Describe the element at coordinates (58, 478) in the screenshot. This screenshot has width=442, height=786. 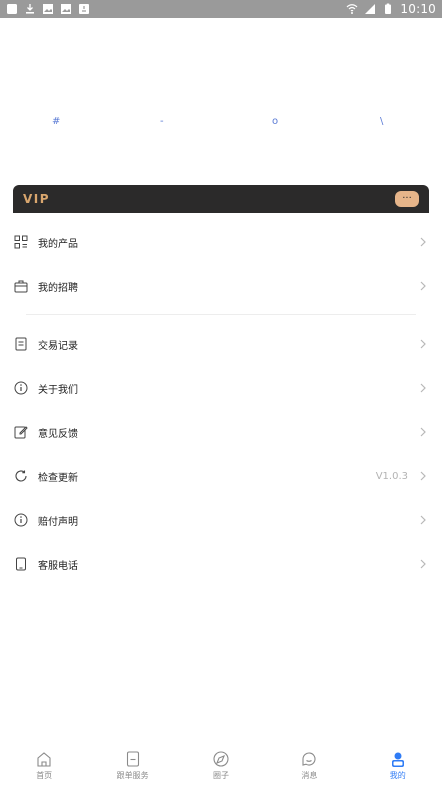
I see `menu-item-label: 检查更新` at that location.